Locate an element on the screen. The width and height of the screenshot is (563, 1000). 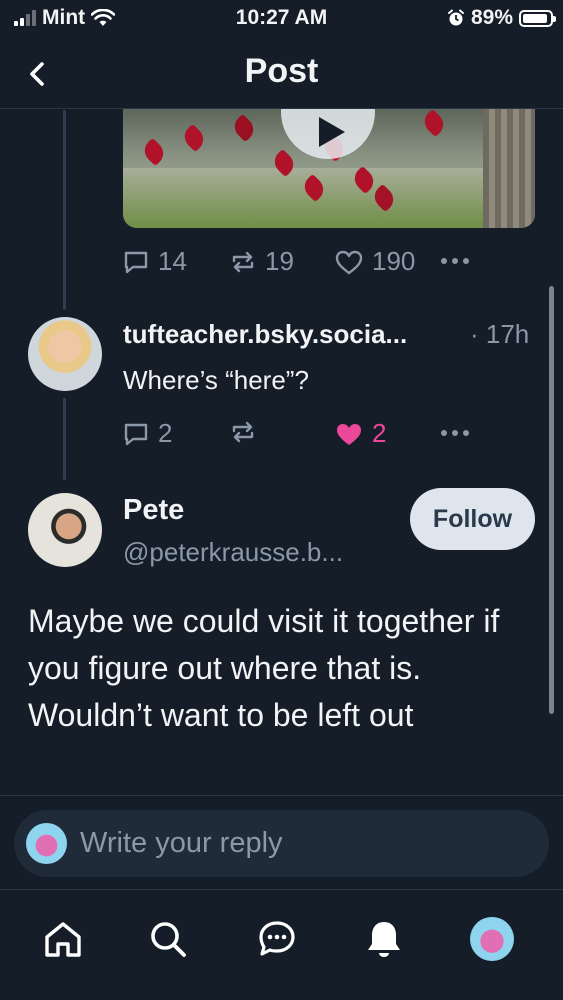
tab-chat is located at coordinates (277, 939).